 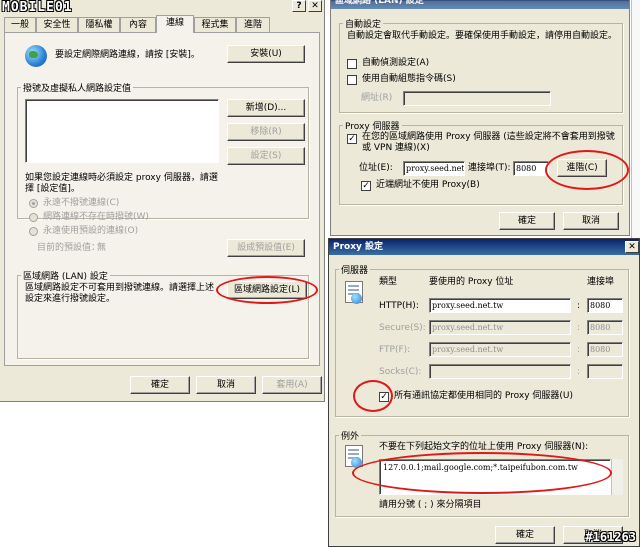 What do you see at coordinates (127, 55) in the screenshot?
I see `setup-text: 要設定網際網路連線，請按 [安裝]。` at bounding box center [127, 55].